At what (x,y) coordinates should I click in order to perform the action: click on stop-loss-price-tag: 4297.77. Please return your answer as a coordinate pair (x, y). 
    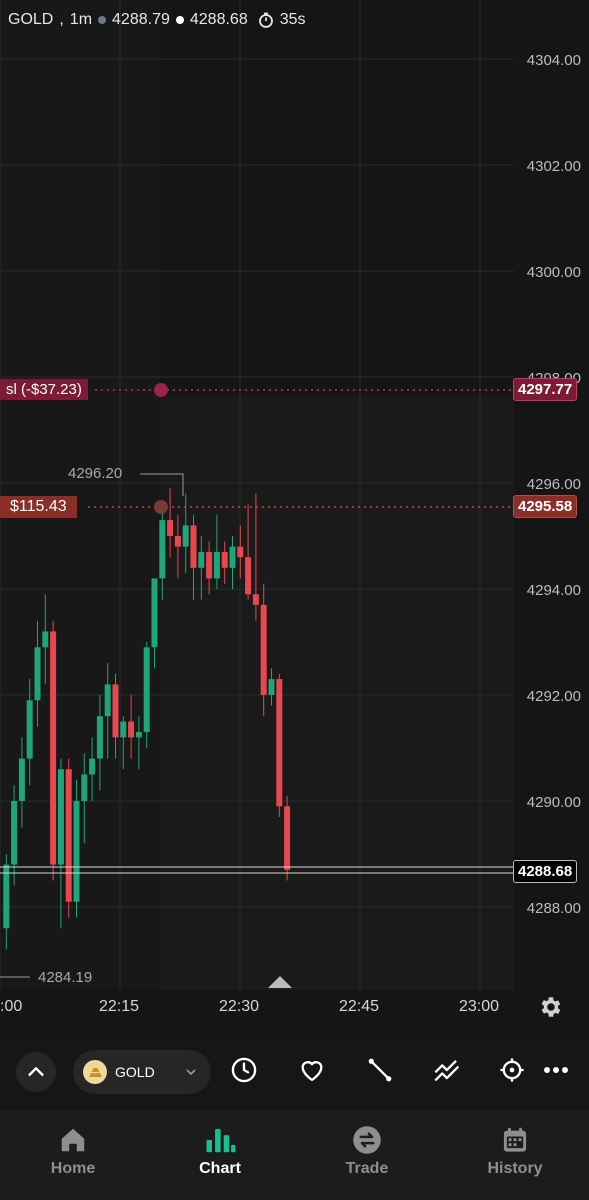
    Looking at the image, I should click on (545, 389).